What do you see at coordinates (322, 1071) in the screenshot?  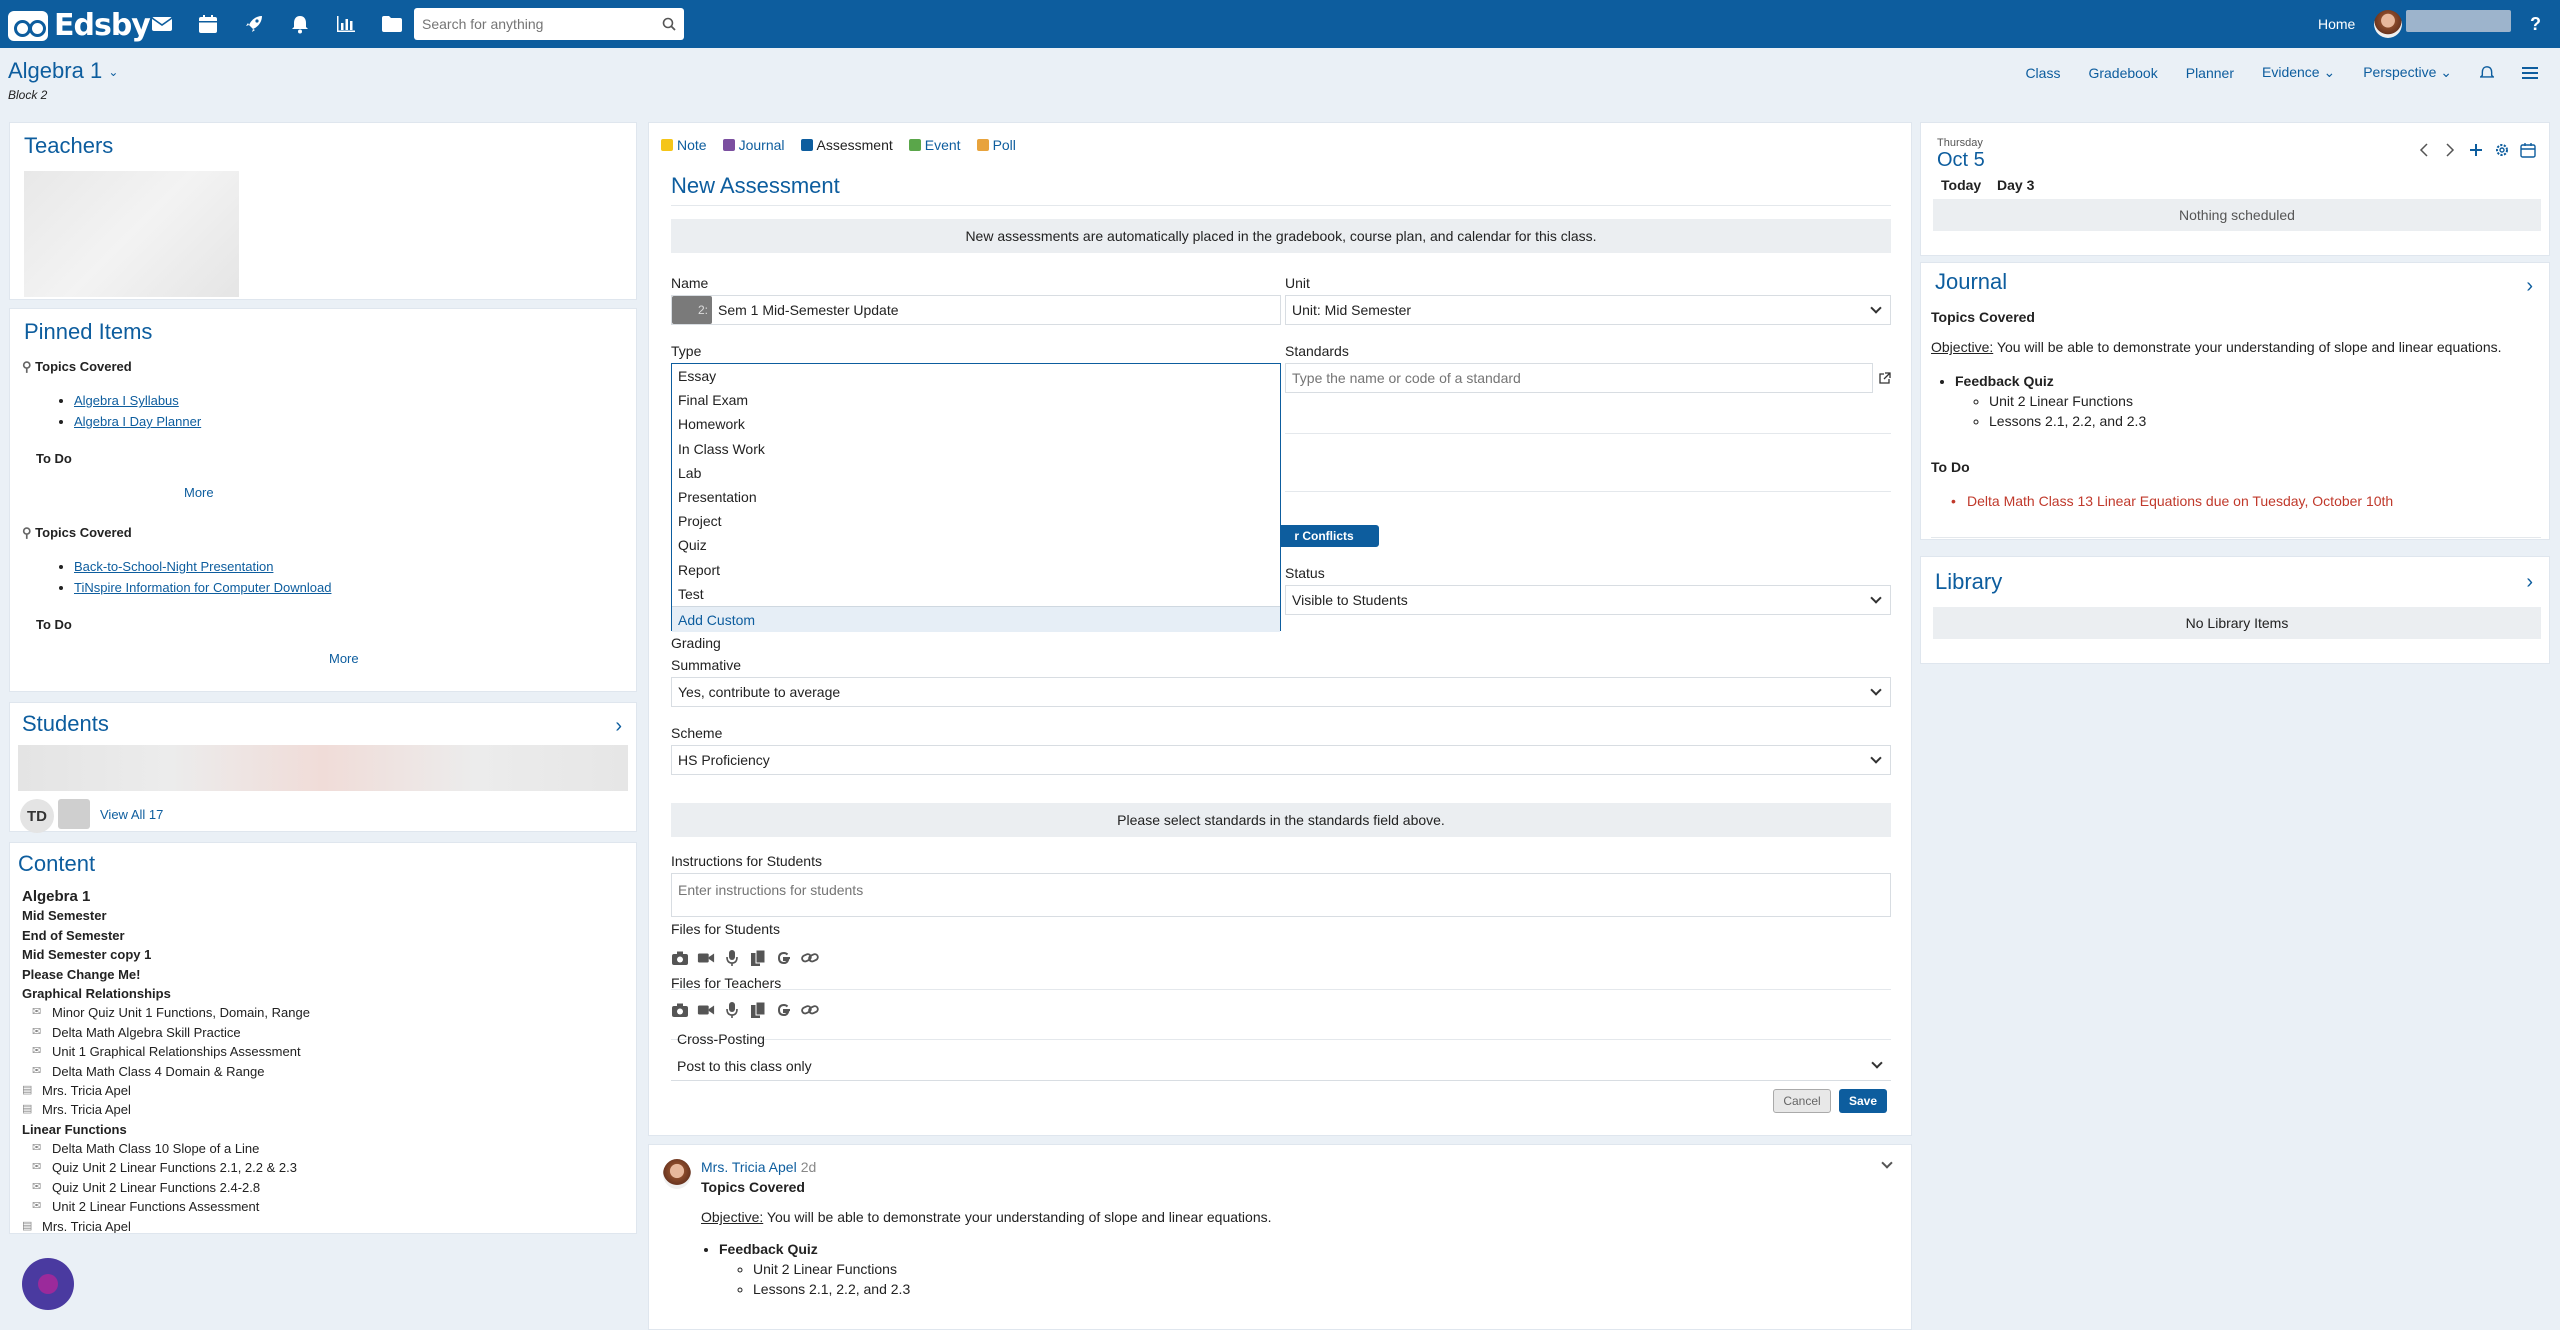 I see `content-item: ✉ Delta Math Class 4 Domain & Range` at bounding box center [322, 1071].